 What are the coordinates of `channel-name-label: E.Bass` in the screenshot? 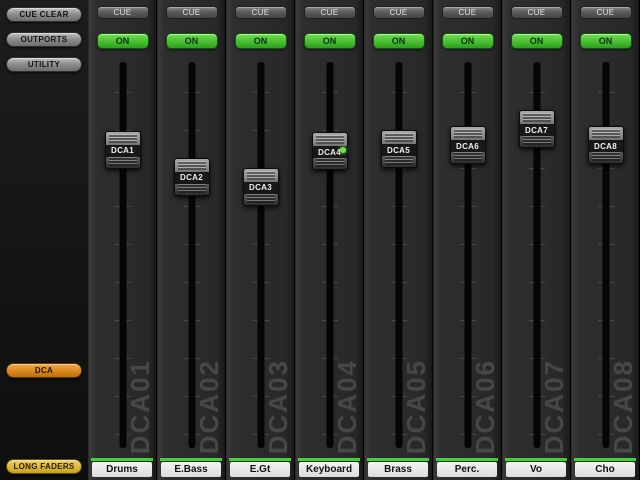 It's located at (191, 469).